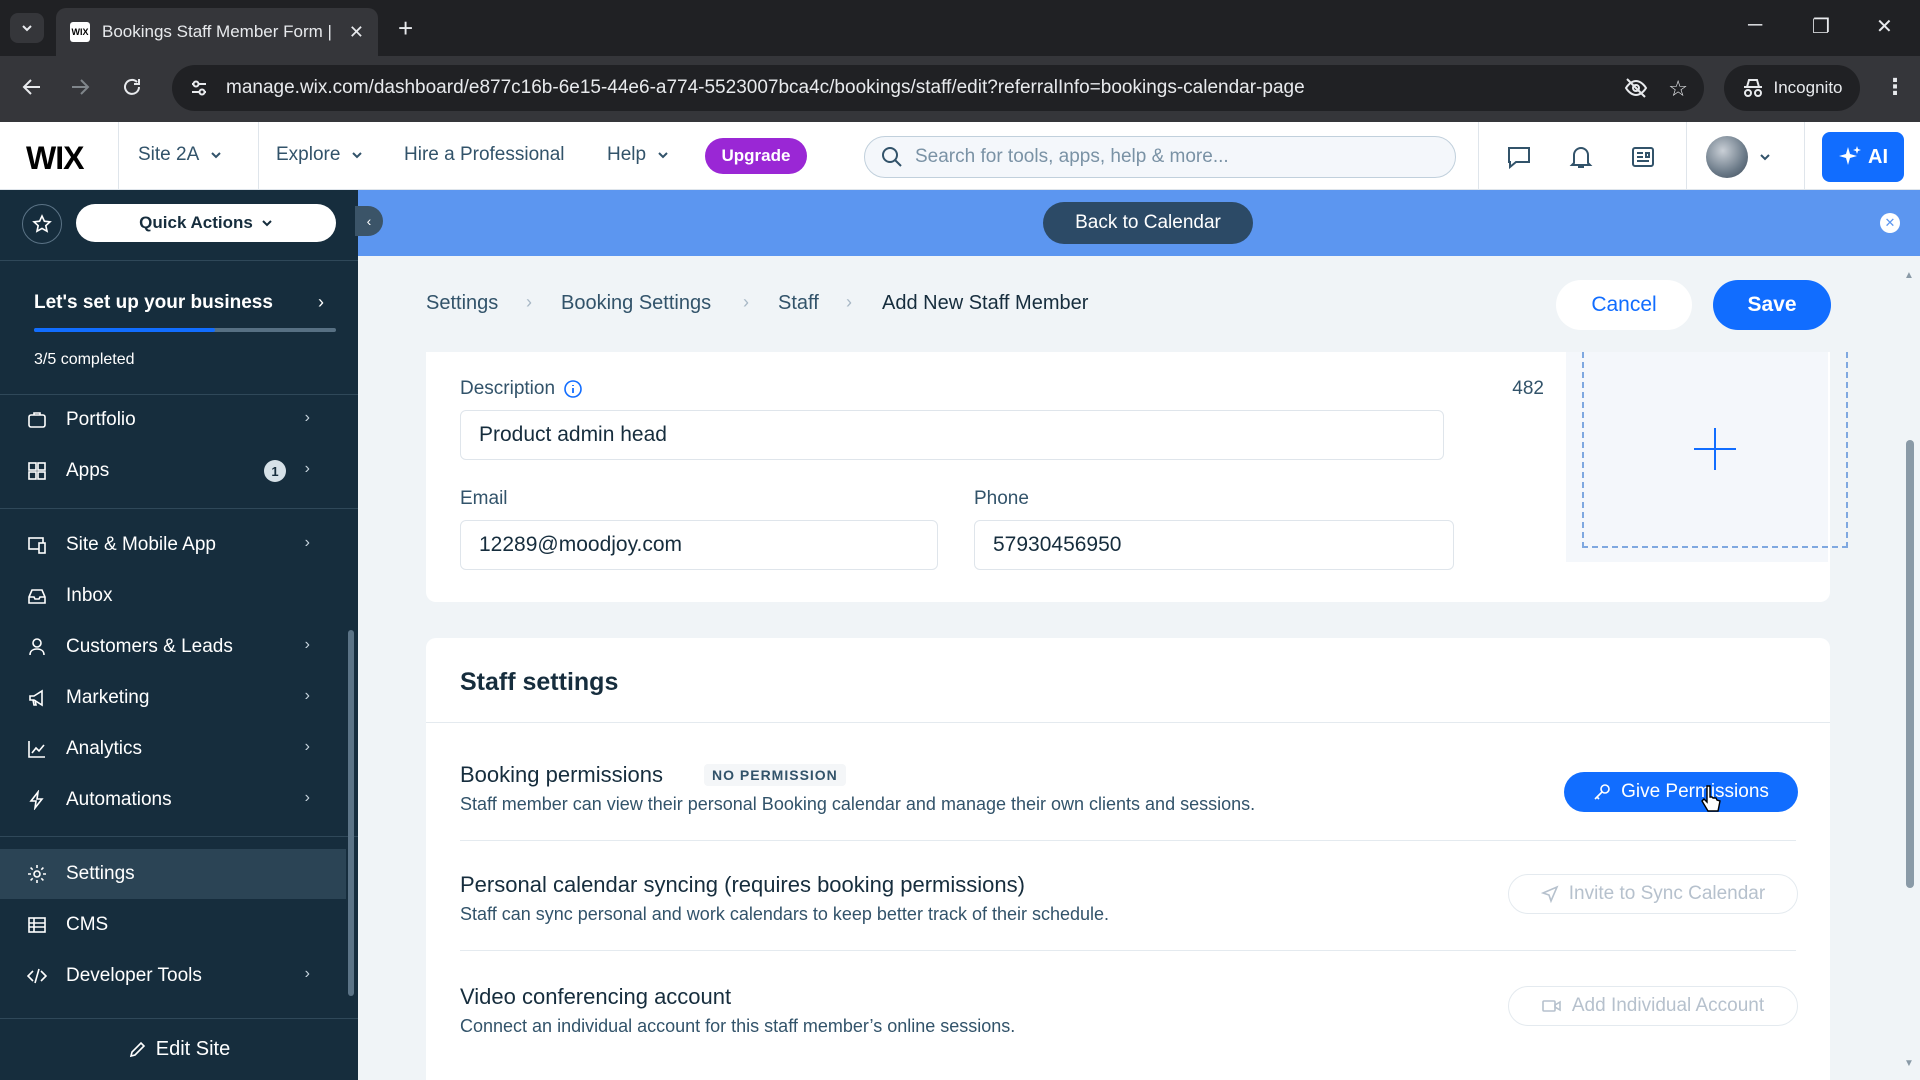 The image size is (1920, 1080). What do you see at coordinates (153, 303) in the screenshot?
I see `setup-business-title: Let's set up your business` at bounding box center [153, 303].